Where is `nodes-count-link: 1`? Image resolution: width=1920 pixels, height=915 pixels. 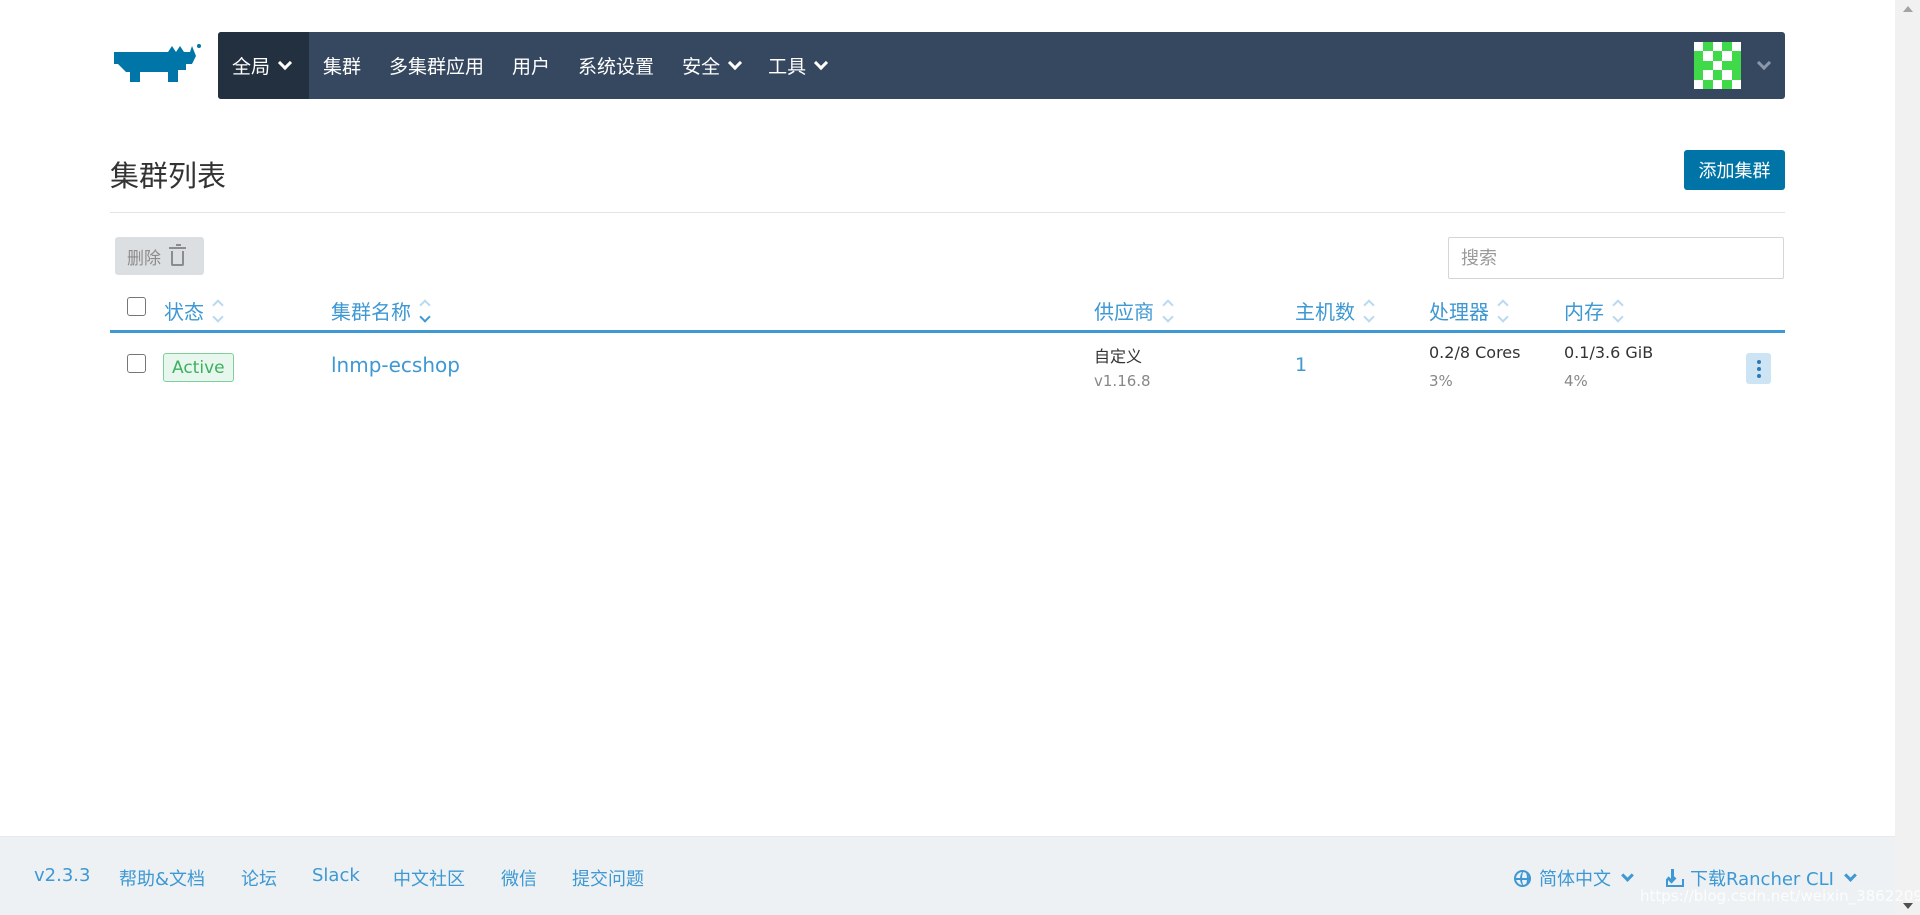
nodes-count-link: 1 is located at coordinates (1301, 365).